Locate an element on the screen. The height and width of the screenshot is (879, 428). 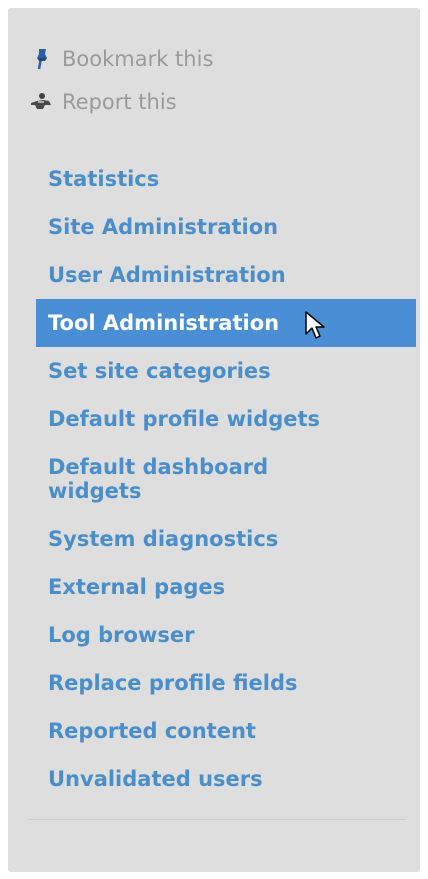
menu-item-default-dashboard-widgets: Default dashboard widgets is located at coordinates (186, 479).